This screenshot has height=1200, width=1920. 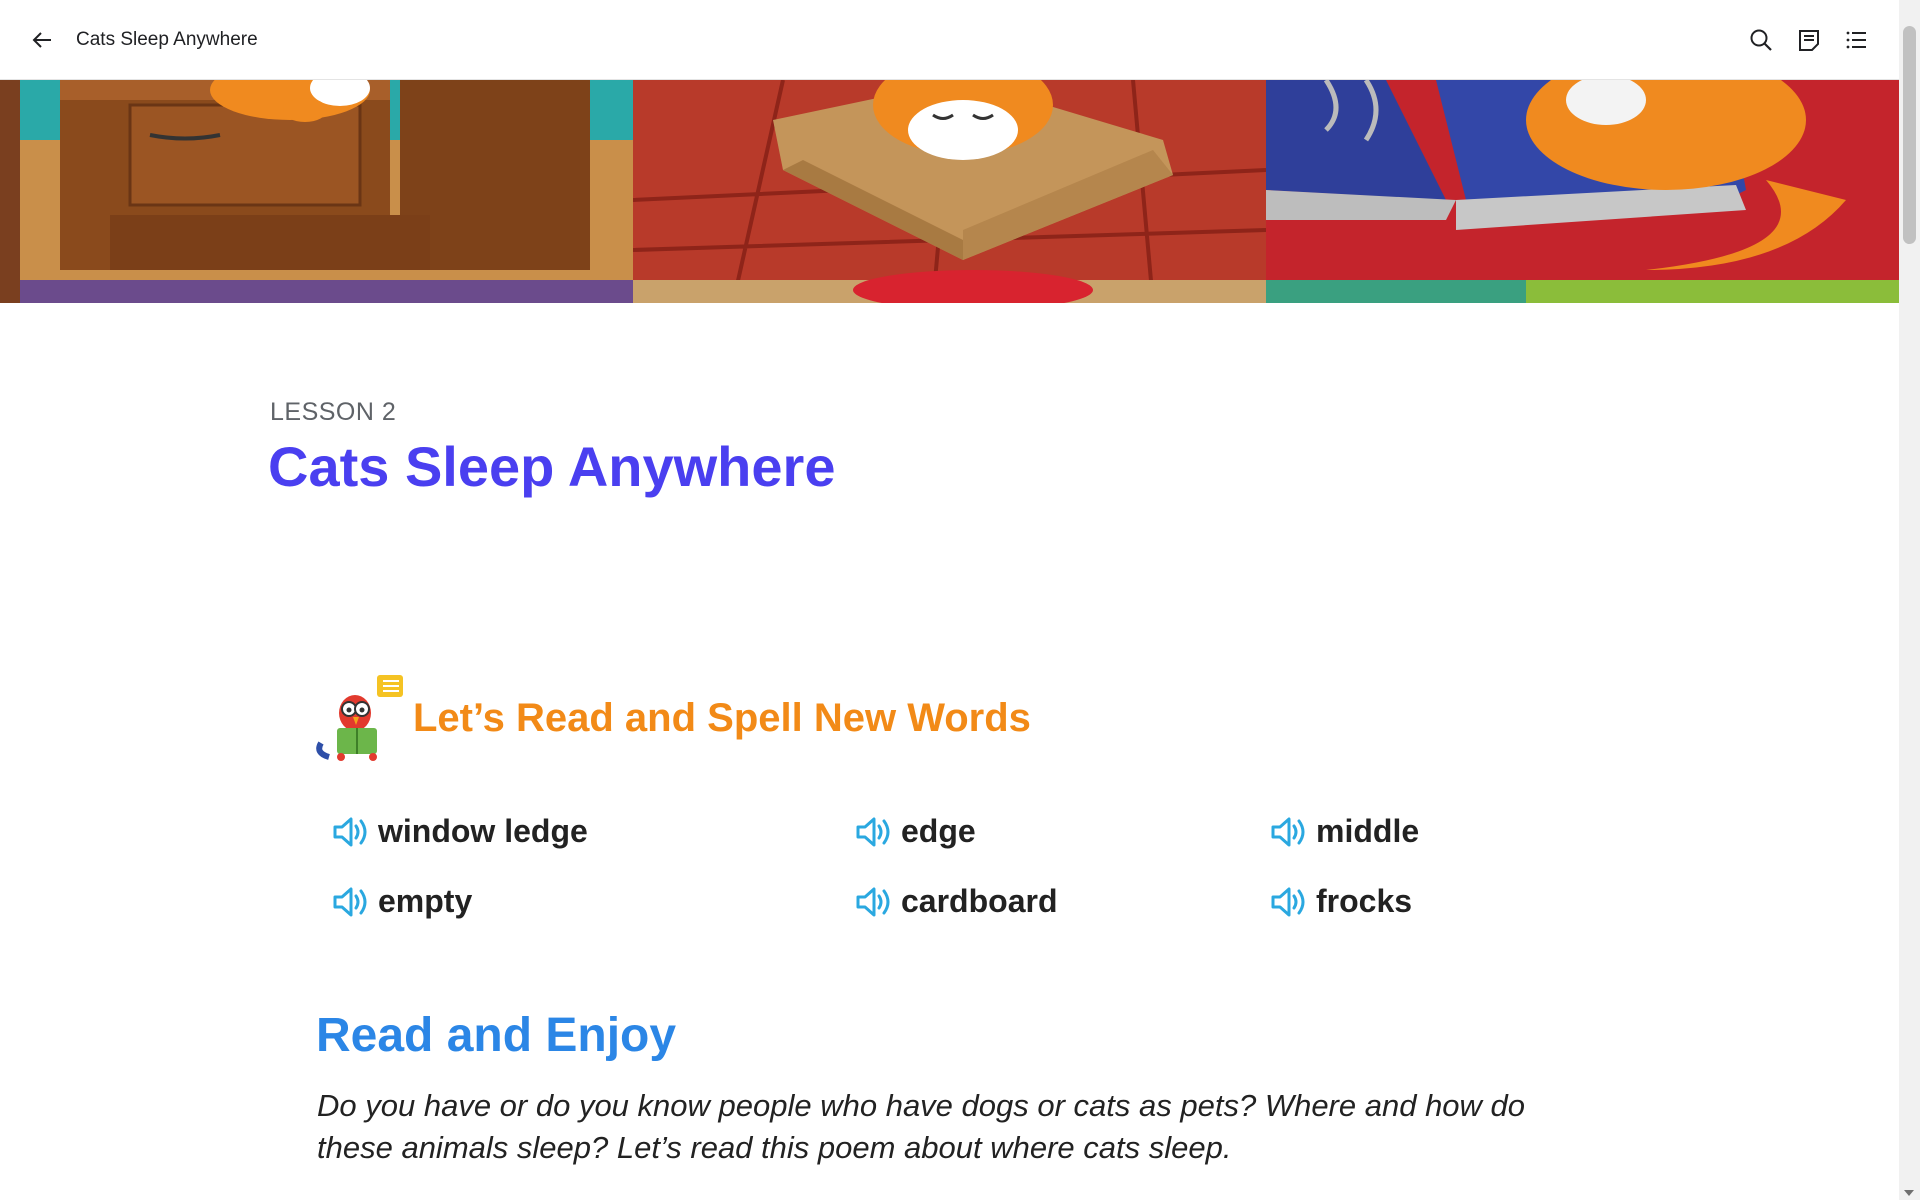 I want to click on search-button, so click(x=1761, y=40).